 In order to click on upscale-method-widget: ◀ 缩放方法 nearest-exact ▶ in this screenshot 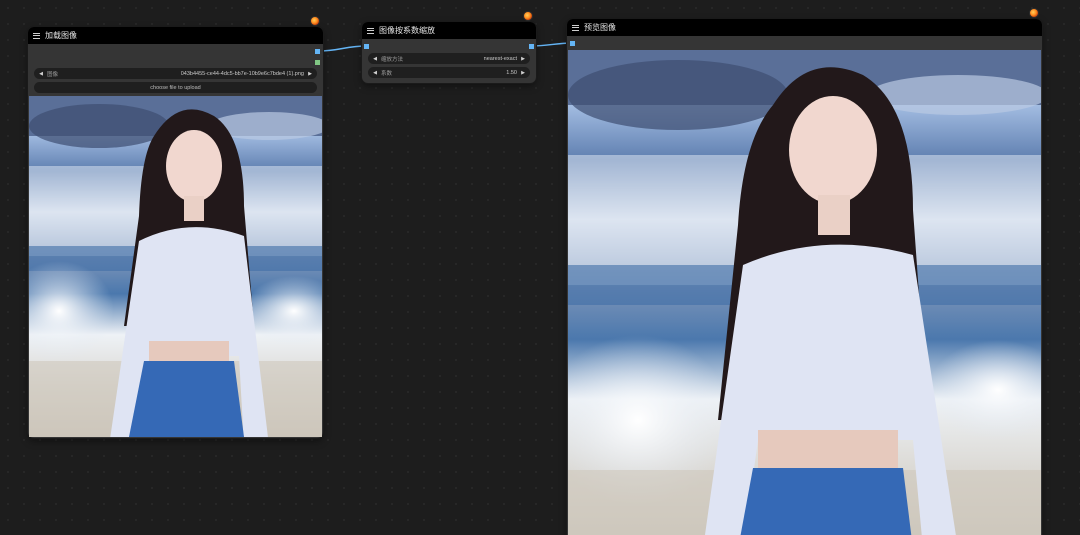, I will do `click(449, 58)`.